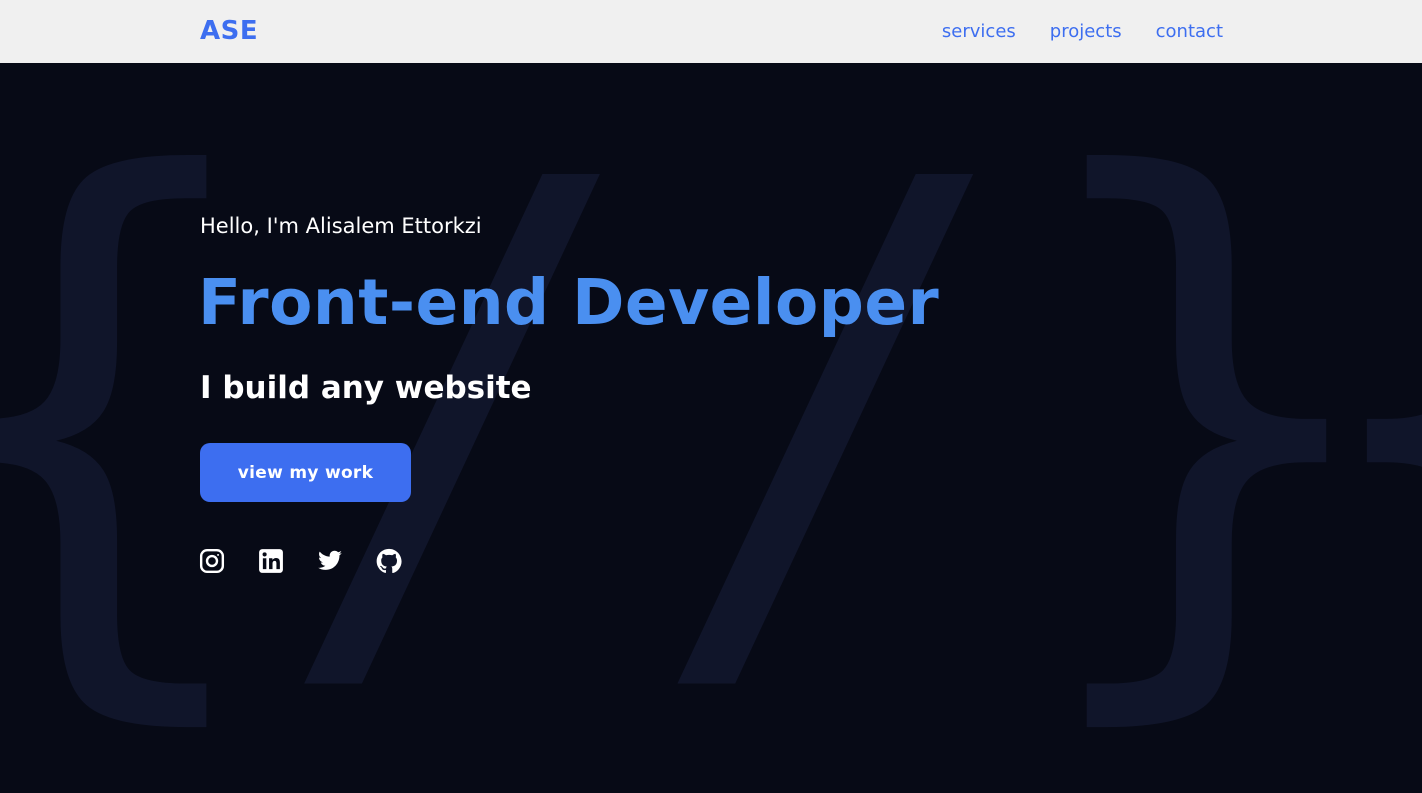 The width and height of the screenshot is (1422, 793). Describe the element at coordinates (389, 561) in the screenshot. I see `github-icon` at that location.